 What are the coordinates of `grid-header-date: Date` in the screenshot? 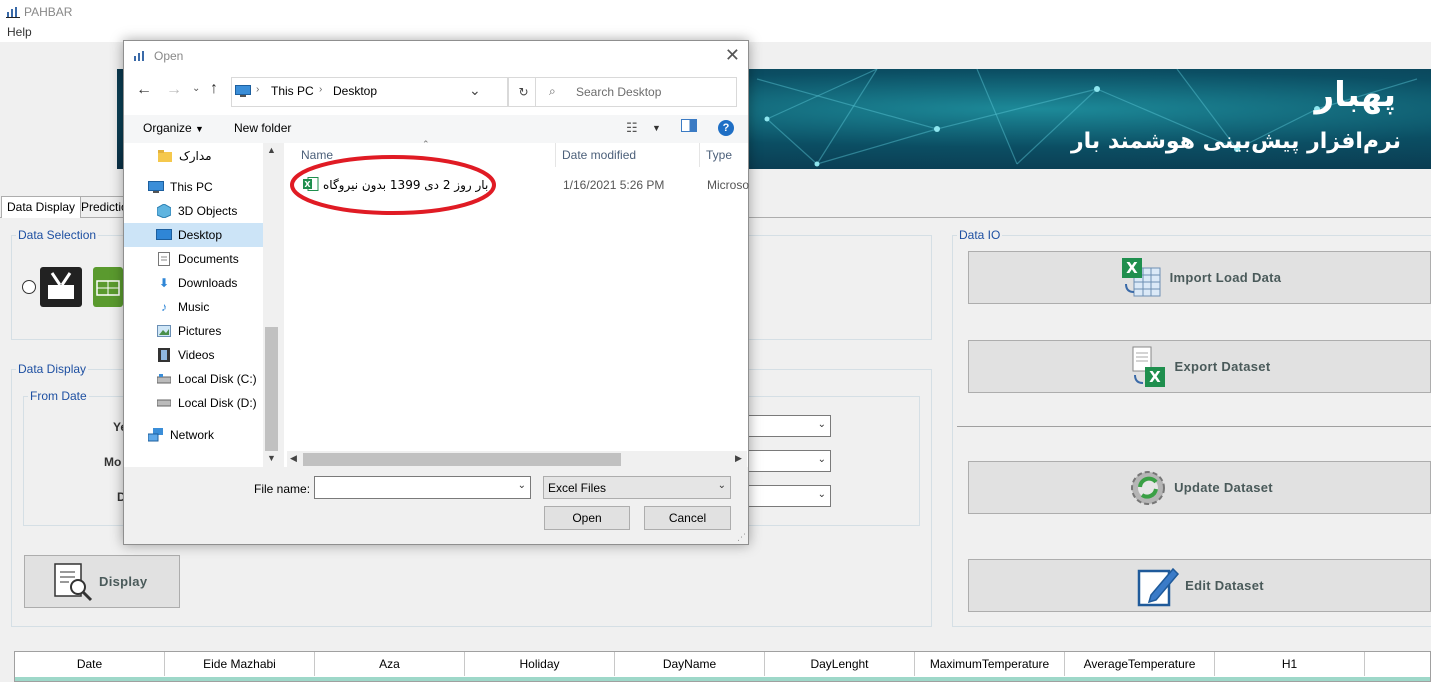 It's located at (90, 664).